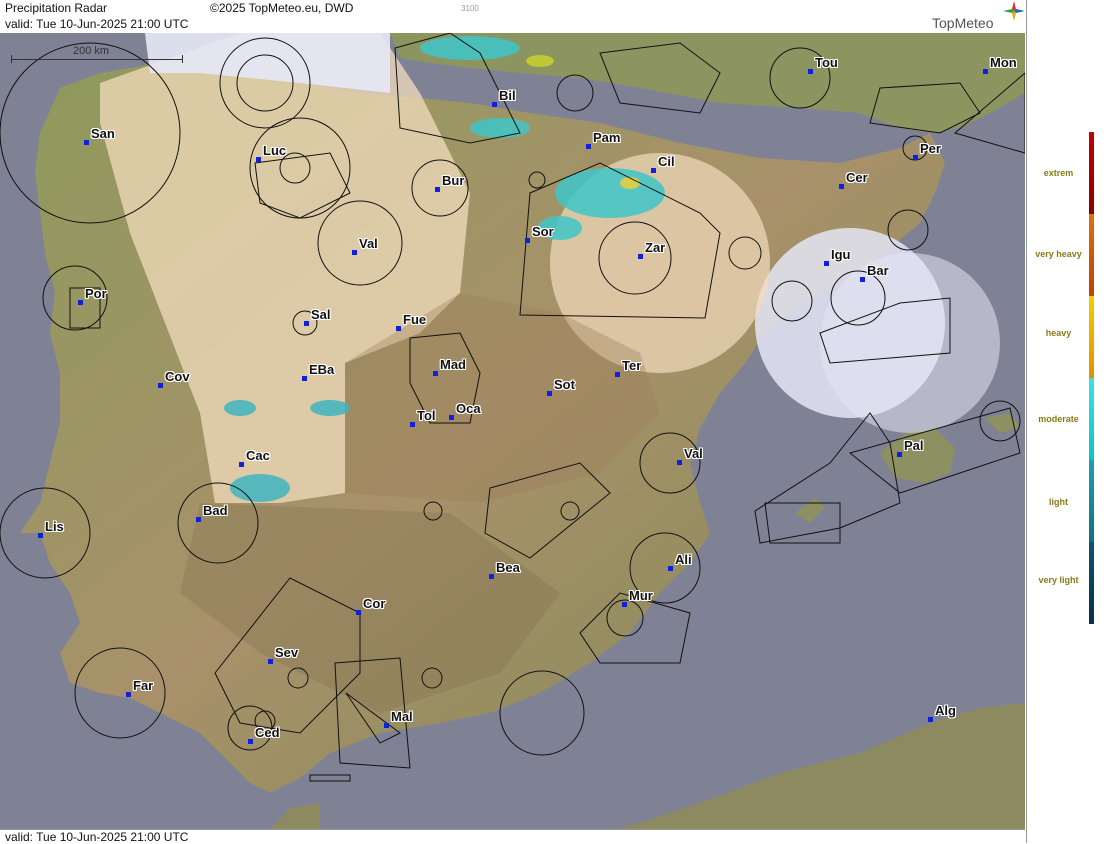  Describe the element at coordinates (402, 716) in the screenshot. I see `city-label: Mal` at that location.